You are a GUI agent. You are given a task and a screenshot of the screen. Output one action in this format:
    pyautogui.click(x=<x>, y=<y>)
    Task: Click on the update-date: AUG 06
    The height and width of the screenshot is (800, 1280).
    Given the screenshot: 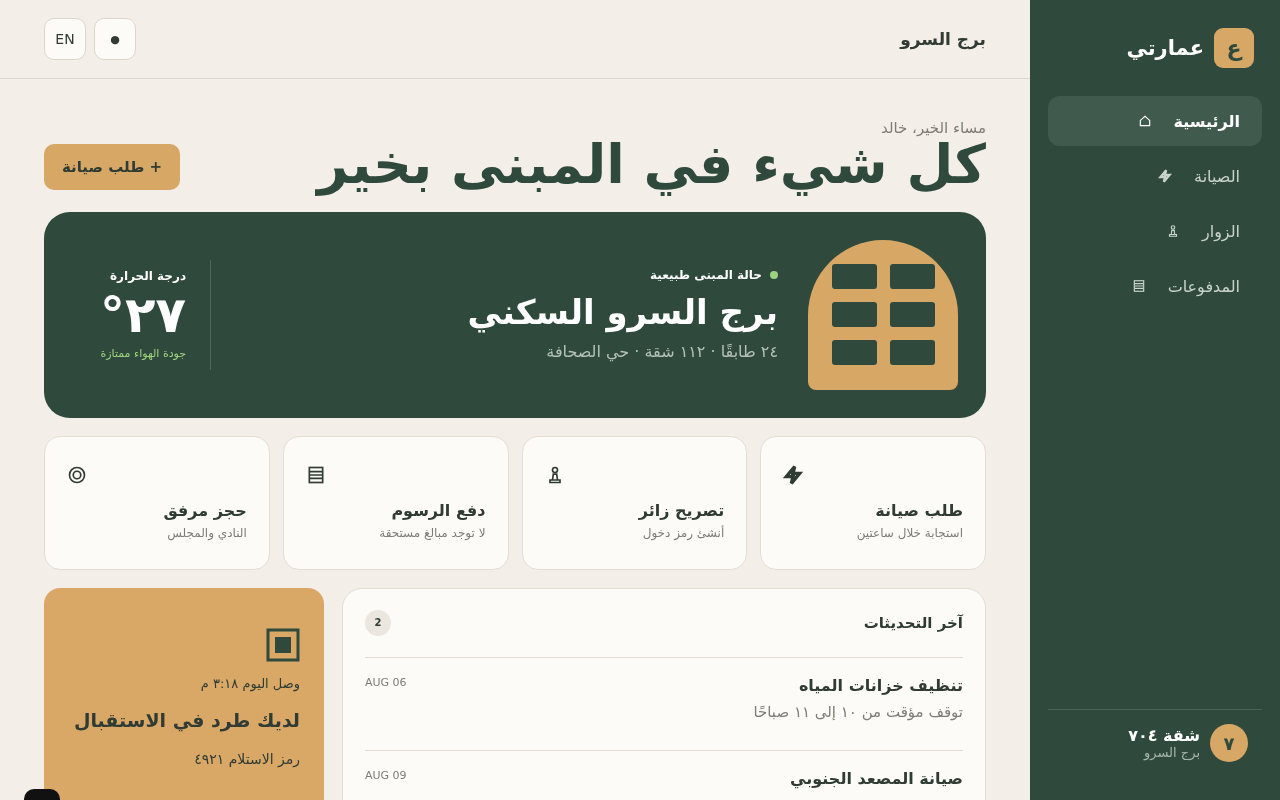 What is the action you would take?
    pyautogui.click(x=386, y=682)
    